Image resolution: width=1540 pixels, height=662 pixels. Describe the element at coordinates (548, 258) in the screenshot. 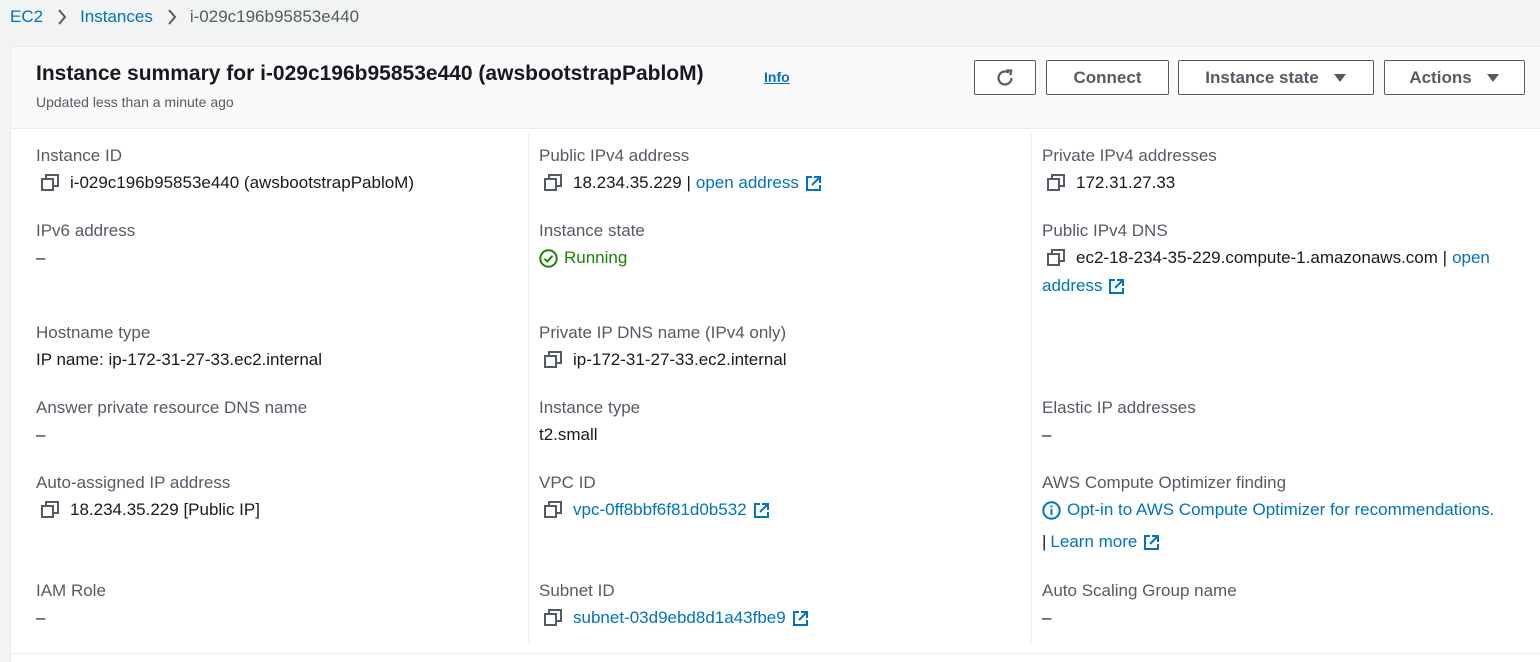

I see `check-circle-icon` at that location.